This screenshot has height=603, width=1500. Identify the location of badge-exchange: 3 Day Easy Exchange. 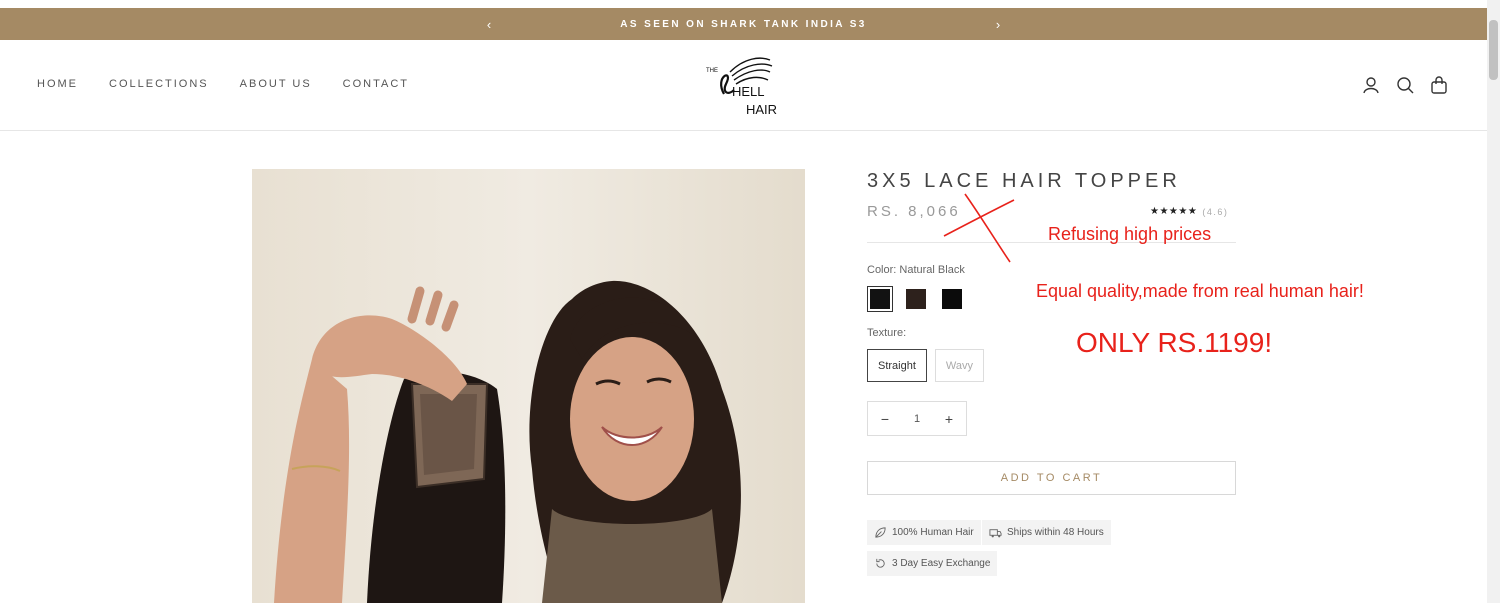
(932, 563).